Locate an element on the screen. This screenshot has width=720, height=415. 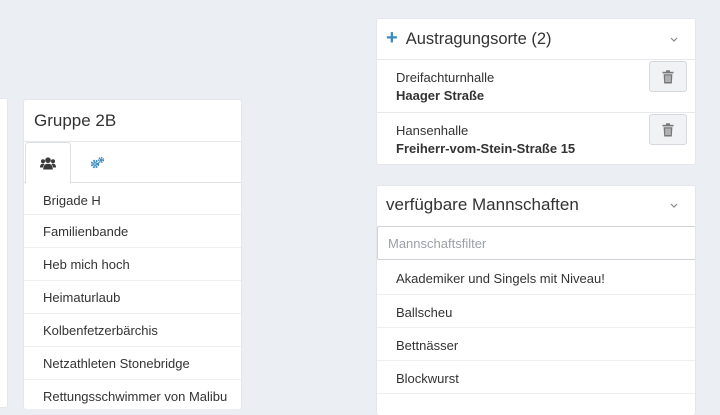
list-item: Blockwurst is located at coordinates (536, 377).